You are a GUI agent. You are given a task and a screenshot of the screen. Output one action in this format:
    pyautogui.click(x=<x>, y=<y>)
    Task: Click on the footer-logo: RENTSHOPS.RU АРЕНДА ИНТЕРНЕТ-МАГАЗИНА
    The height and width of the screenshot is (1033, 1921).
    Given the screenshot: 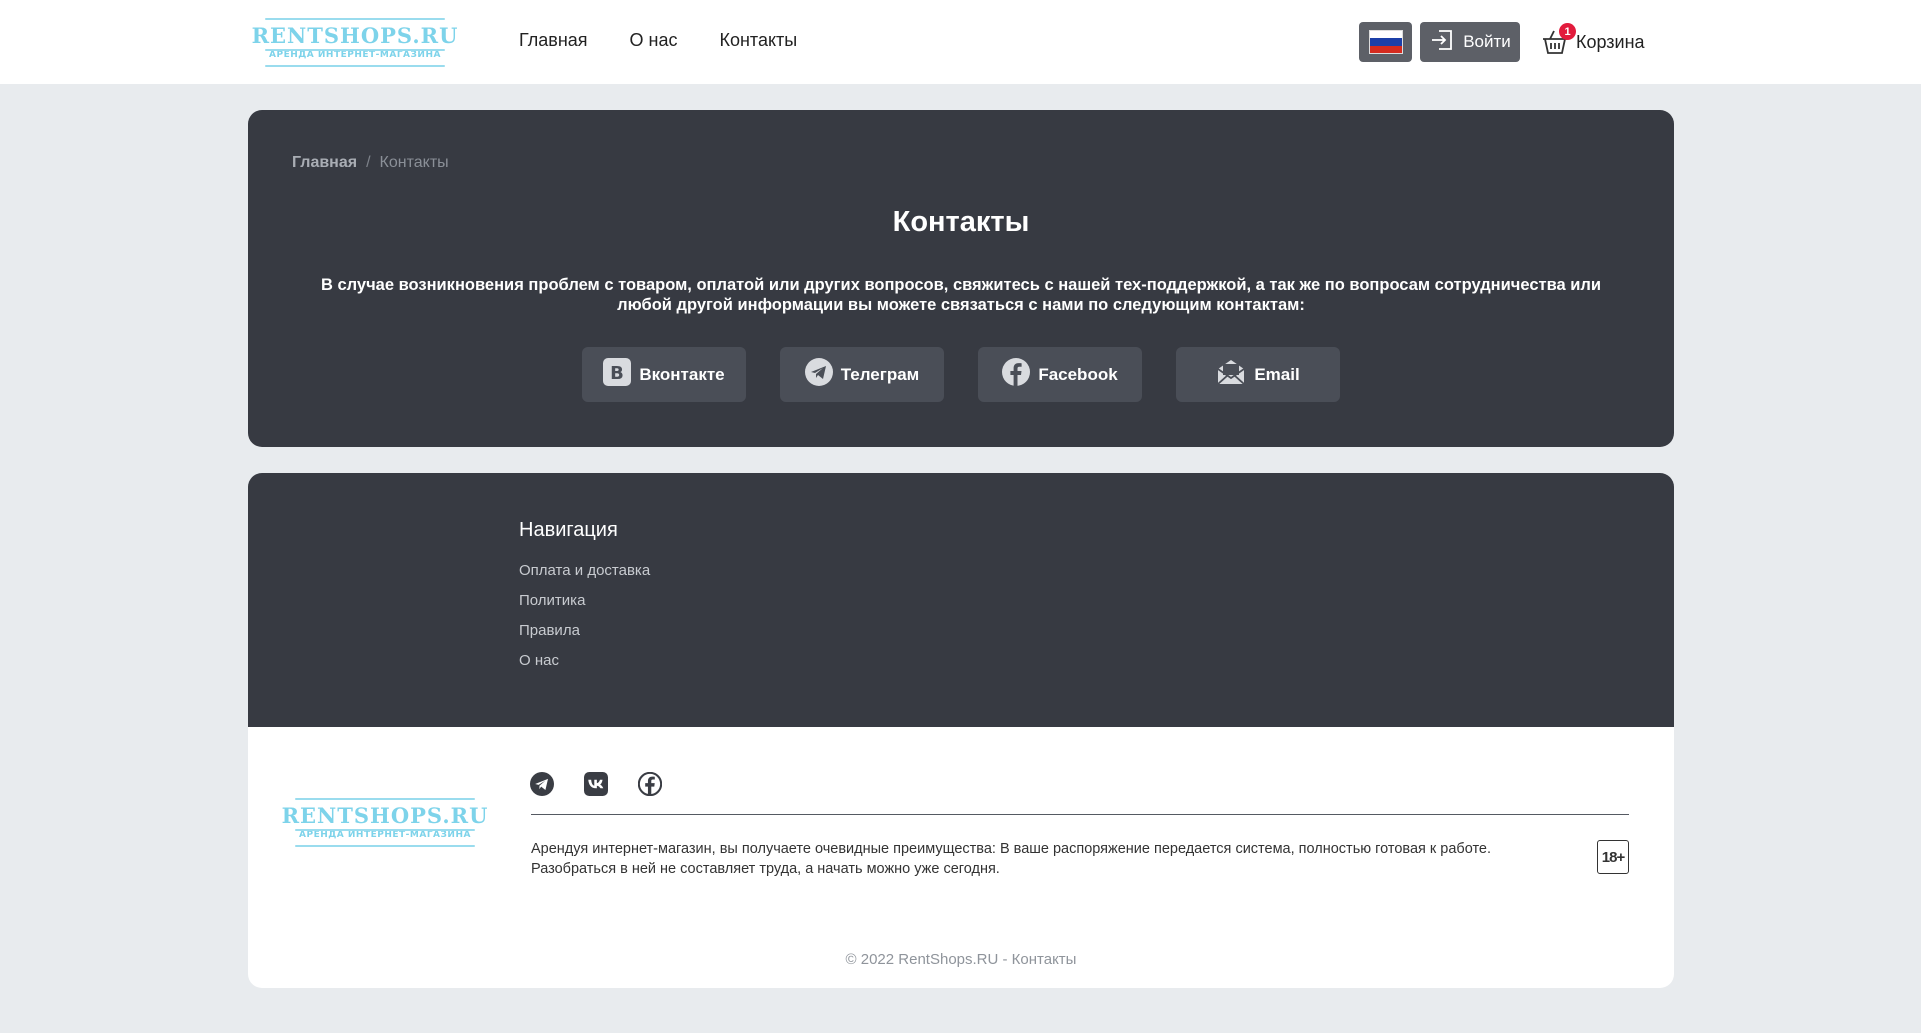 What is the action you would take?
    pyautogui.click(x=384, y=821)
    